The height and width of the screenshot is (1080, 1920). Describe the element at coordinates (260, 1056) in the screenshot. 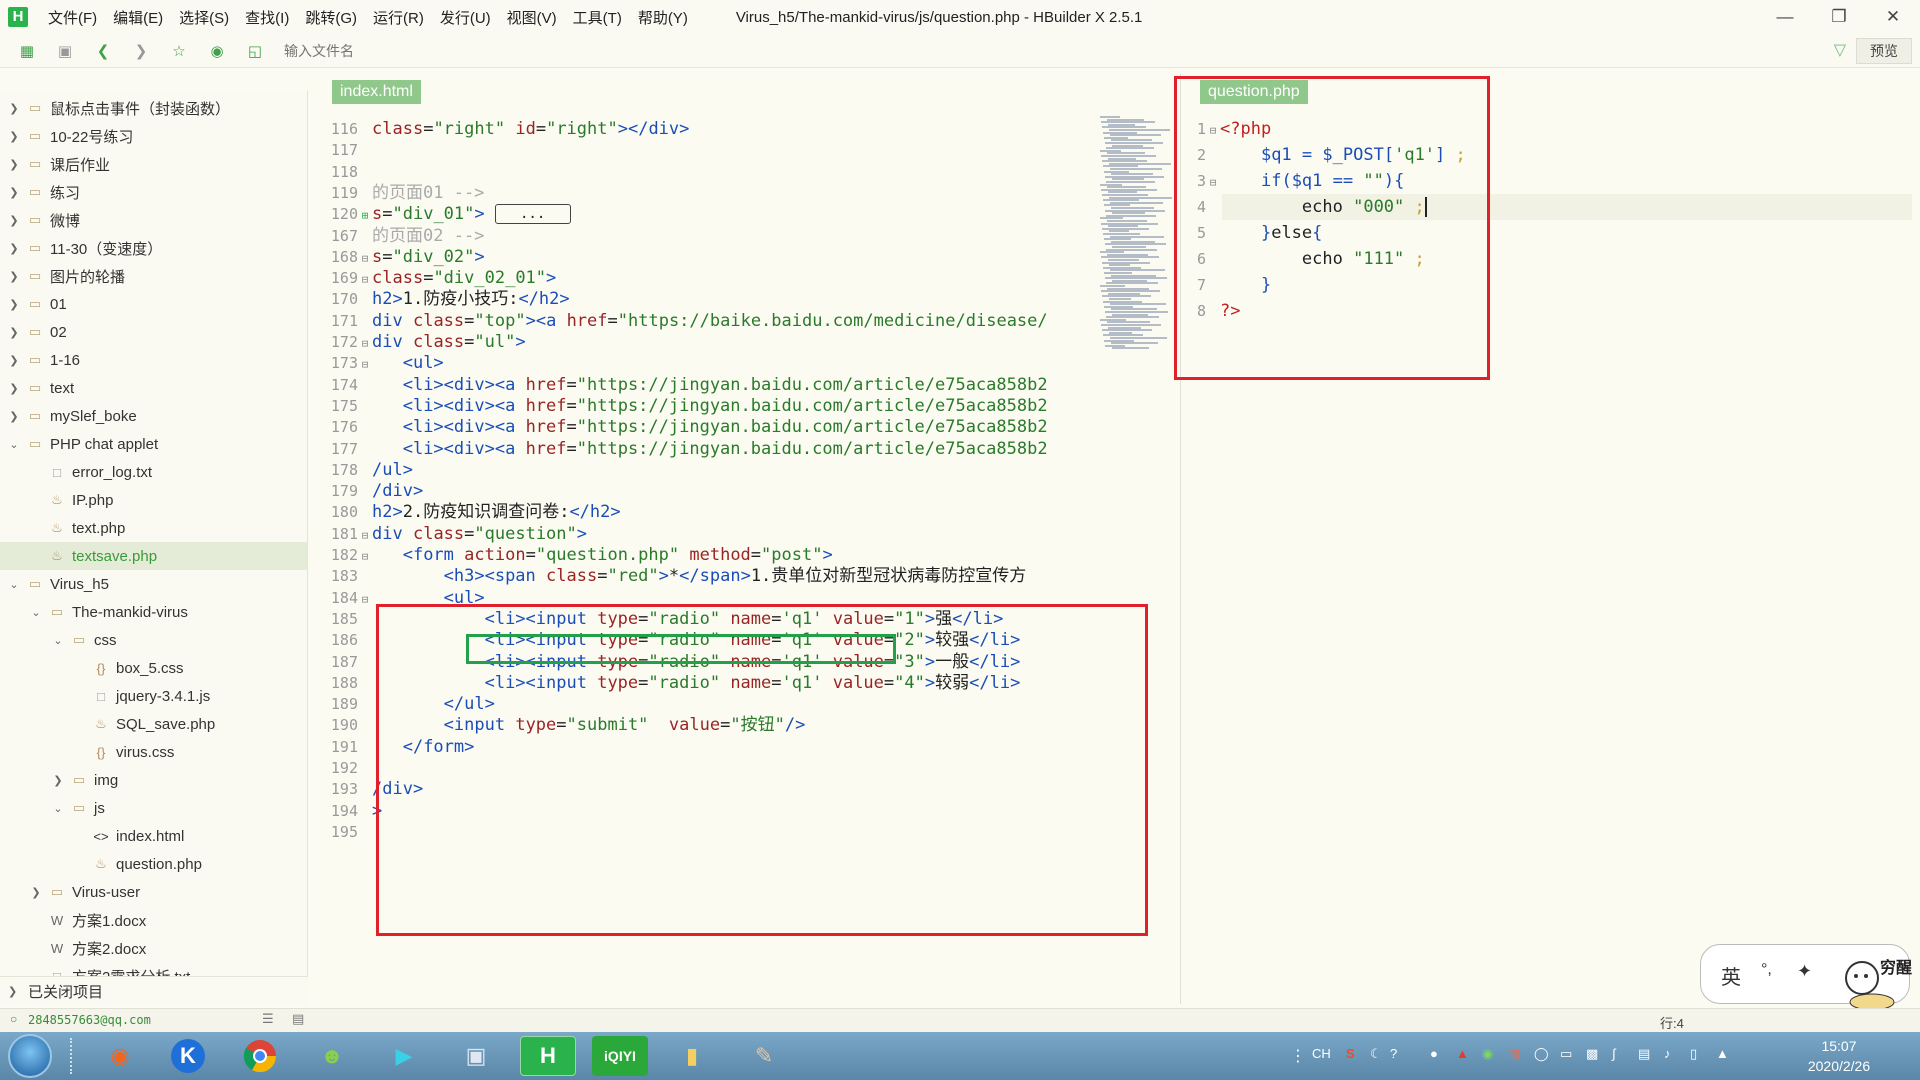

I see `app-chrome-icon` at that location.